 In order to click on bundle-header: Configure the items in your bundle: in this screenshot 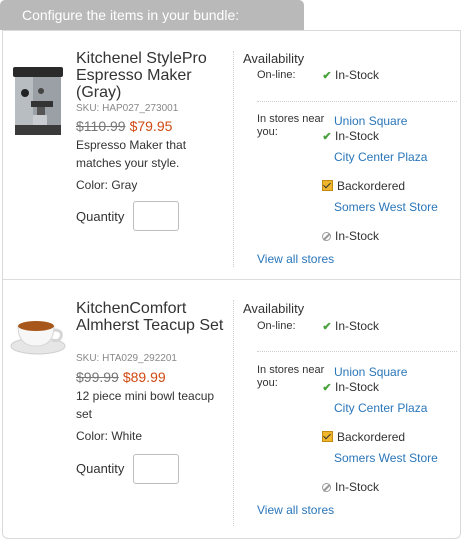, I will do `click(152, 15)`.